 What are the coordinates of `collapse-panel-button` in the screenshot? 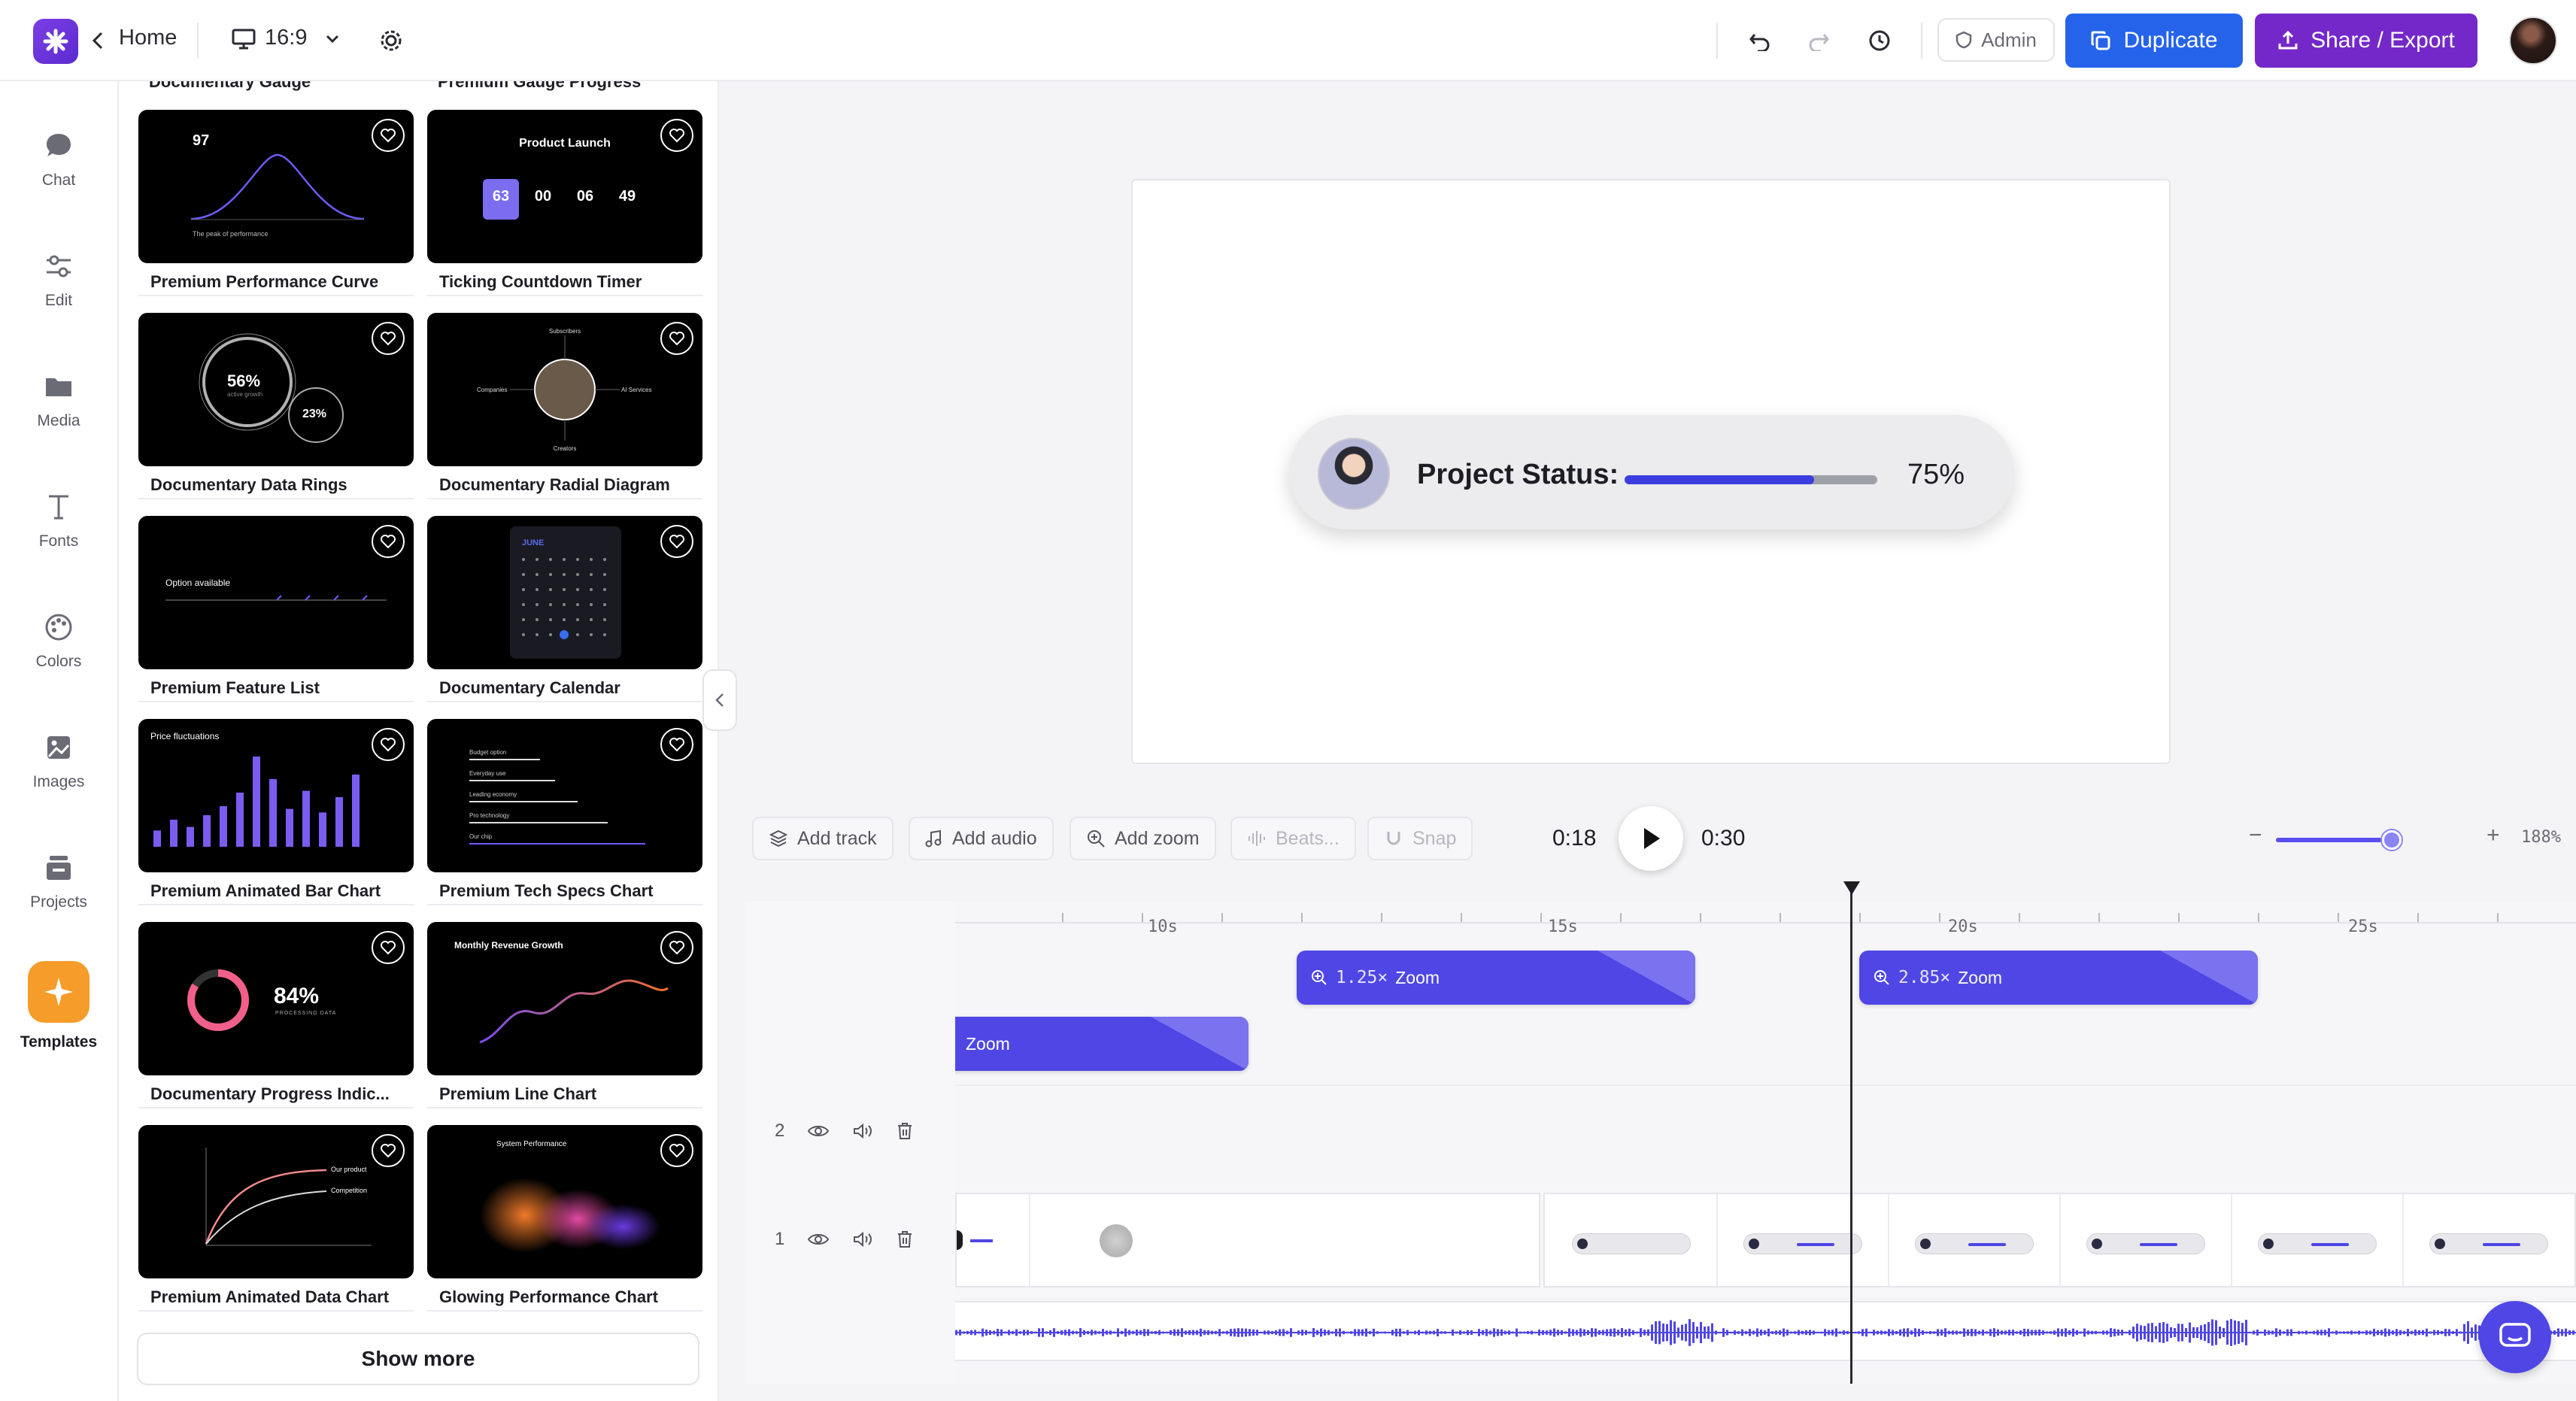 It's located at (719, 700).